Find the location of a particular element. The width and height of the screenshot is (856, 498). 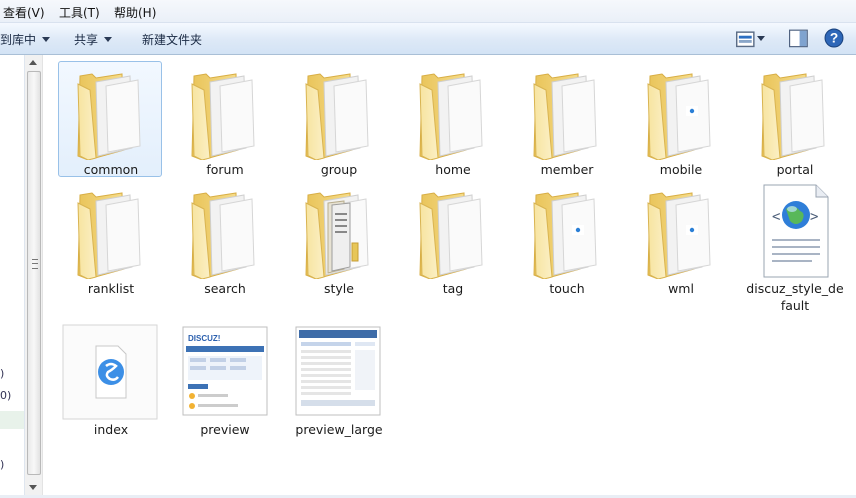

file-item-label: touch is located at coordinates (567, 288).